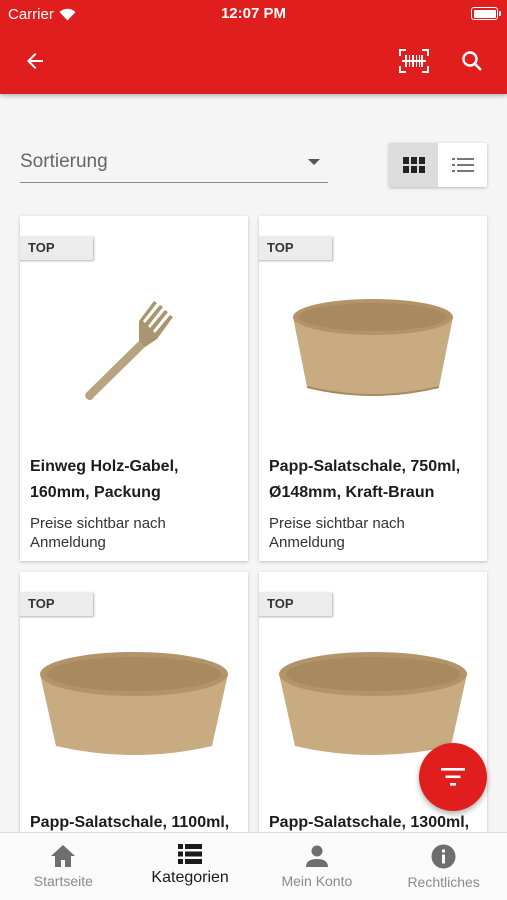  Describe the element at coordinates (443, 882) in the screenshot. I see `nav-label: Rechtliches` at that location.